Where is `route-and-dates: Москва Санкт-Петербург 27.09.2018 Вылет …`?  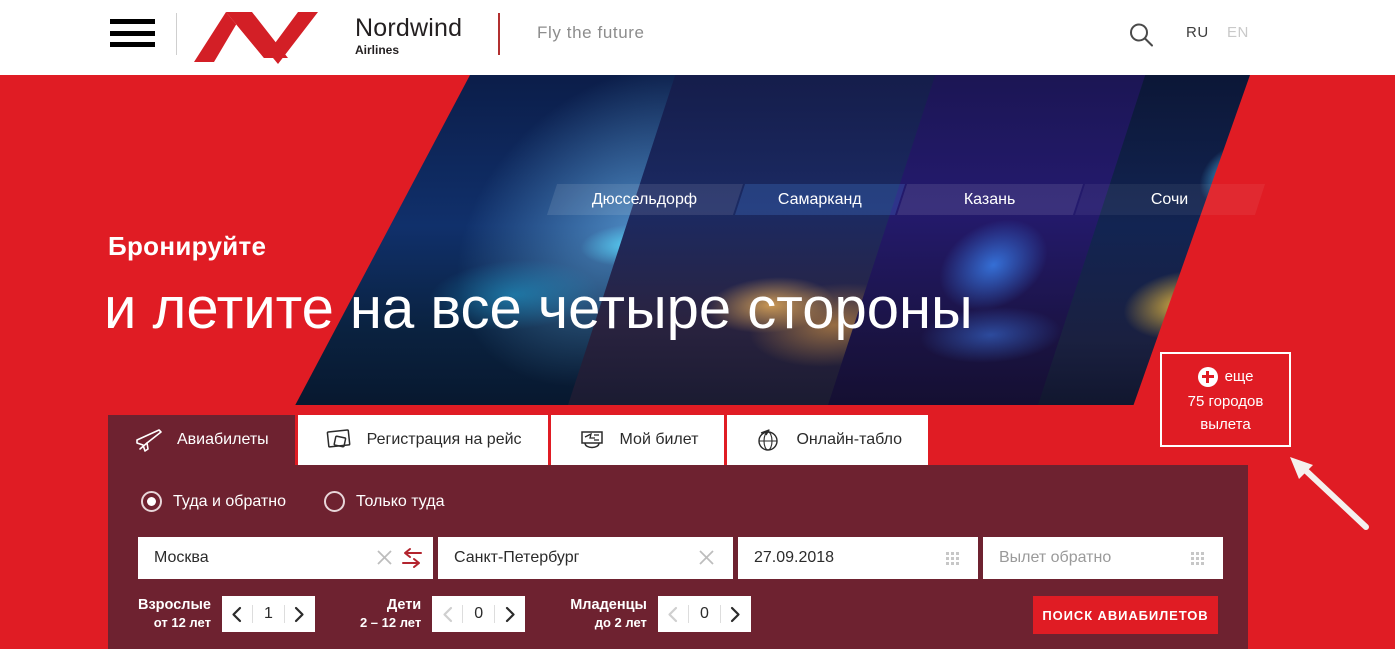 route-and-dates: Москва Санкт-Петербург 27.09.2018 Вылет … is located at coordinates (683, 558).